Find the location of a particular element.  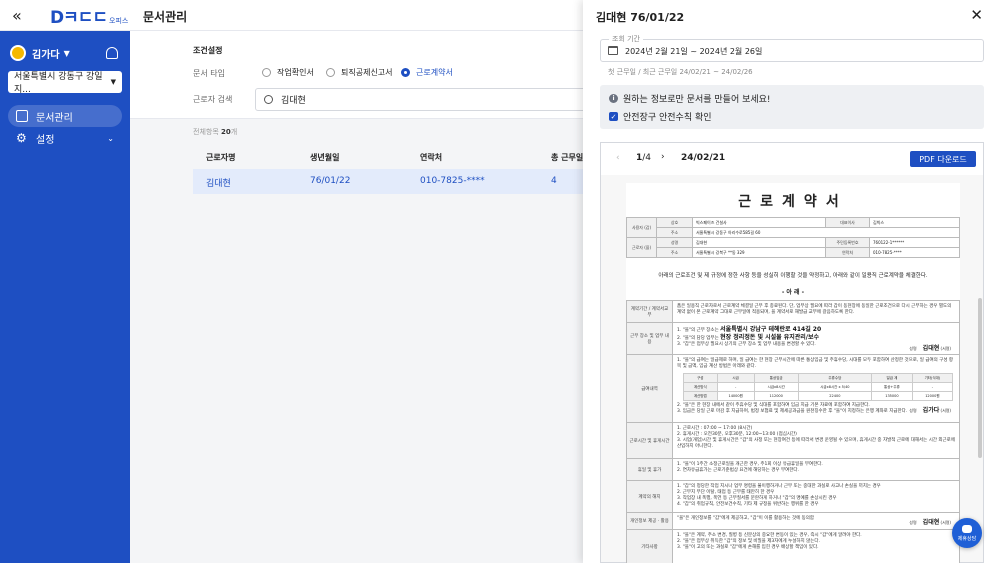

section-label: 휴일 및 휴가 is located at coordinates (650, 469).